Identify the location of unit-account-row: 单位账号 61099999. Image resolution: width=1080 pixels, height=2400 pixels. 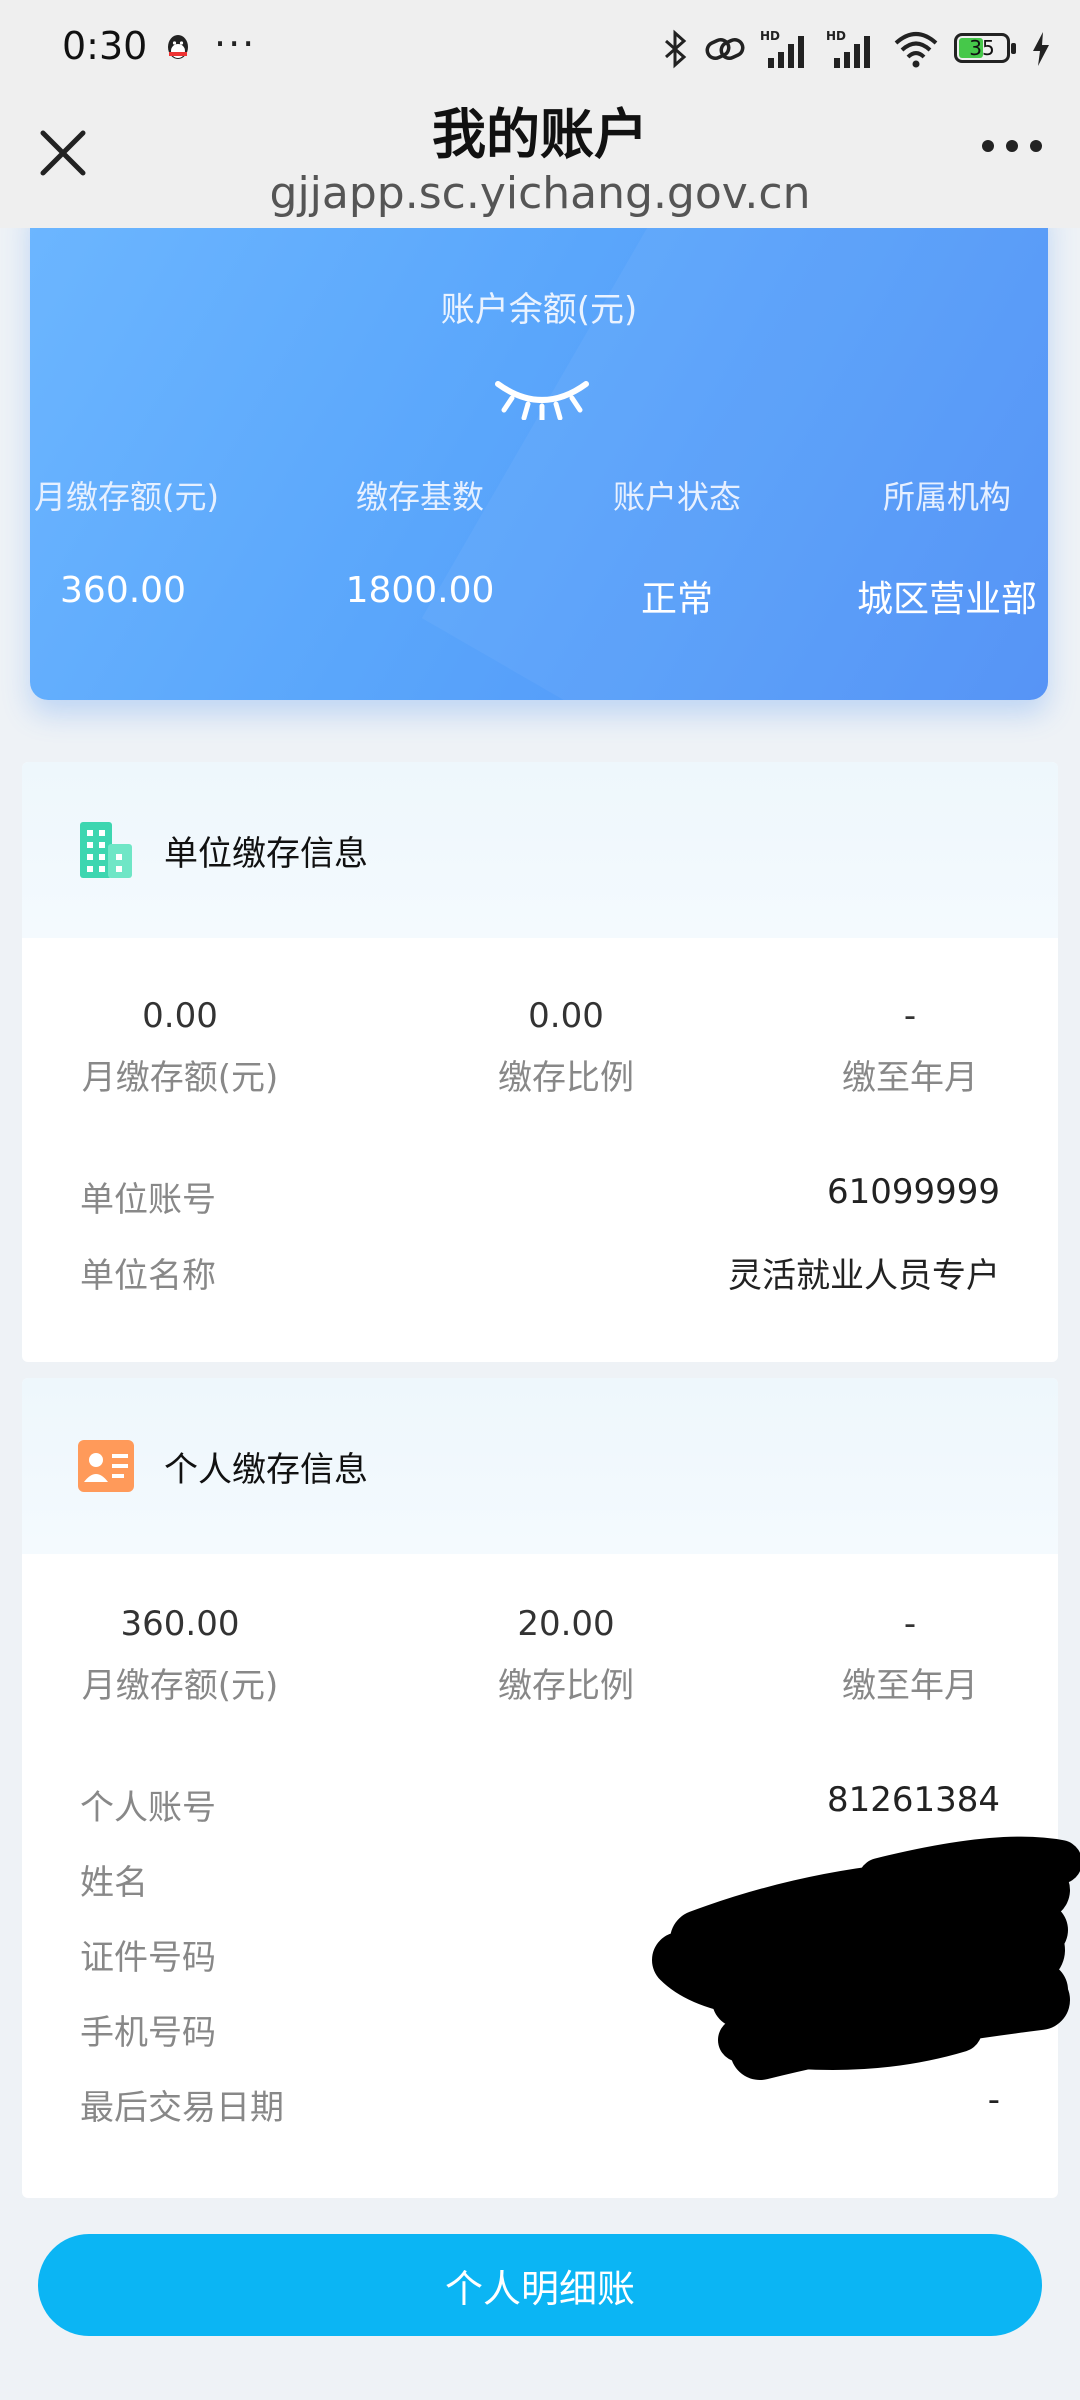
(540, 1197).